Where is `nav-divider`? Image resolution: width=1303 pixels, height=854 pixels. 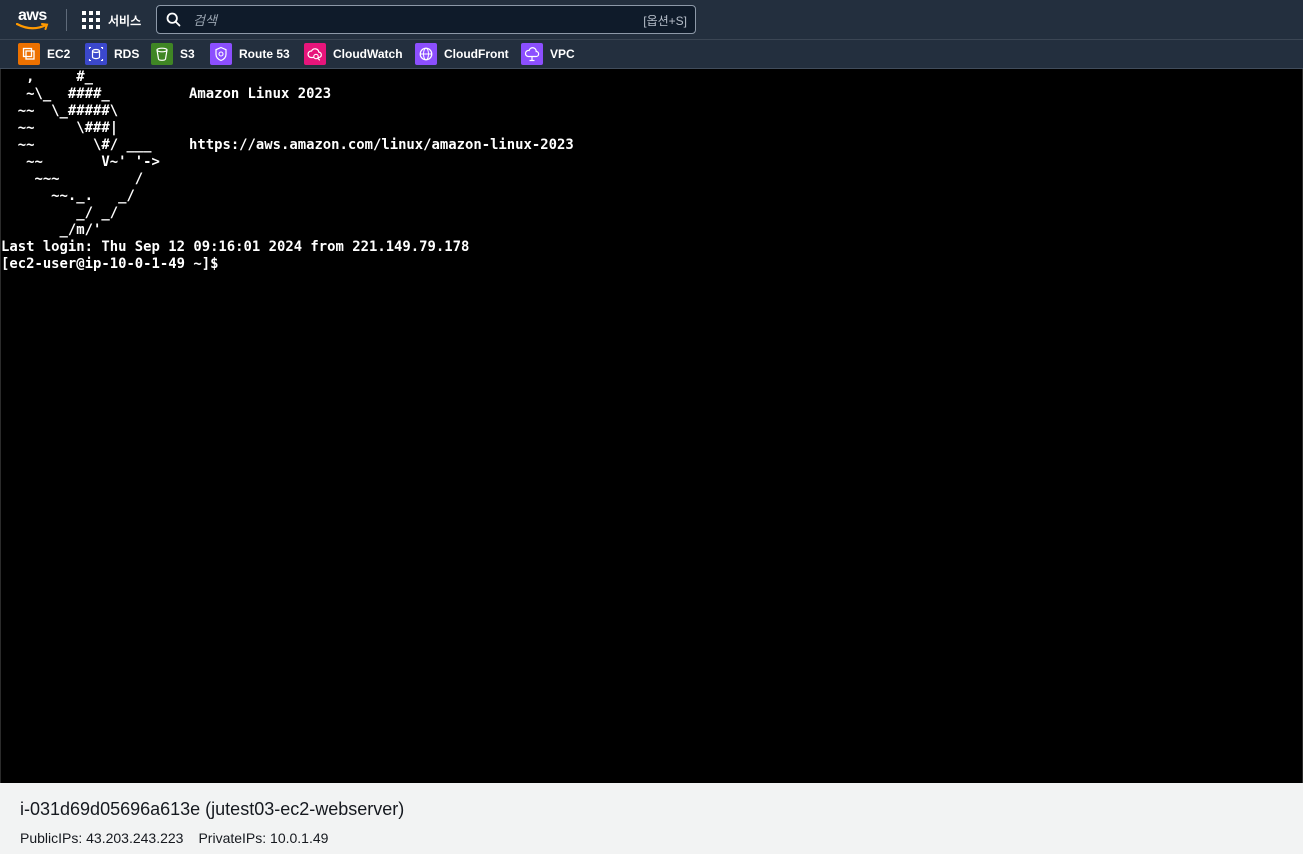 nav-divider is located at coordinates (66, 20).